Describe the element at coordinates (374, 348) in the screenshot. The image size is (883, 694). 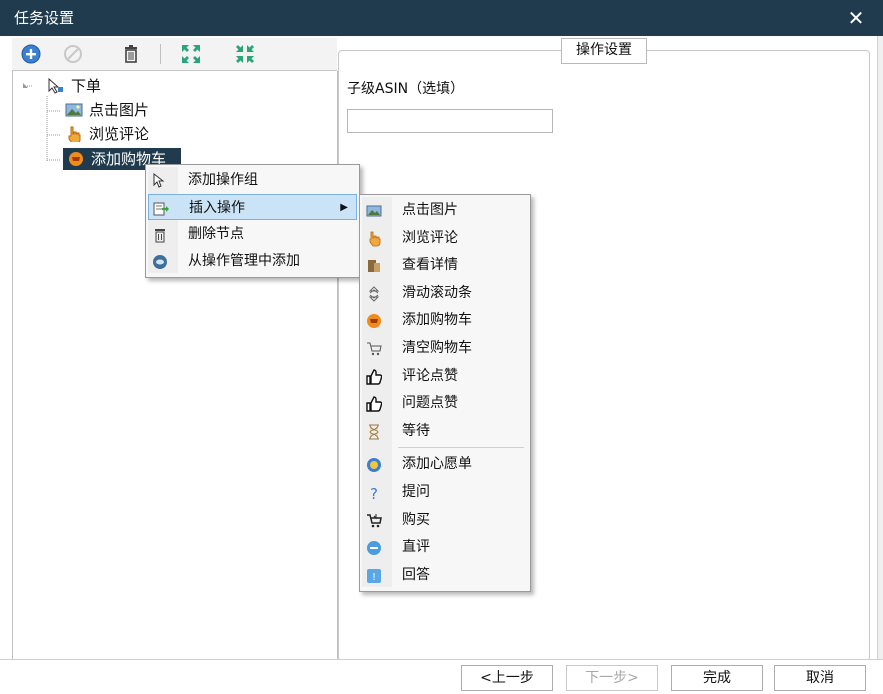
I see `empty-cart-icon` at that location.